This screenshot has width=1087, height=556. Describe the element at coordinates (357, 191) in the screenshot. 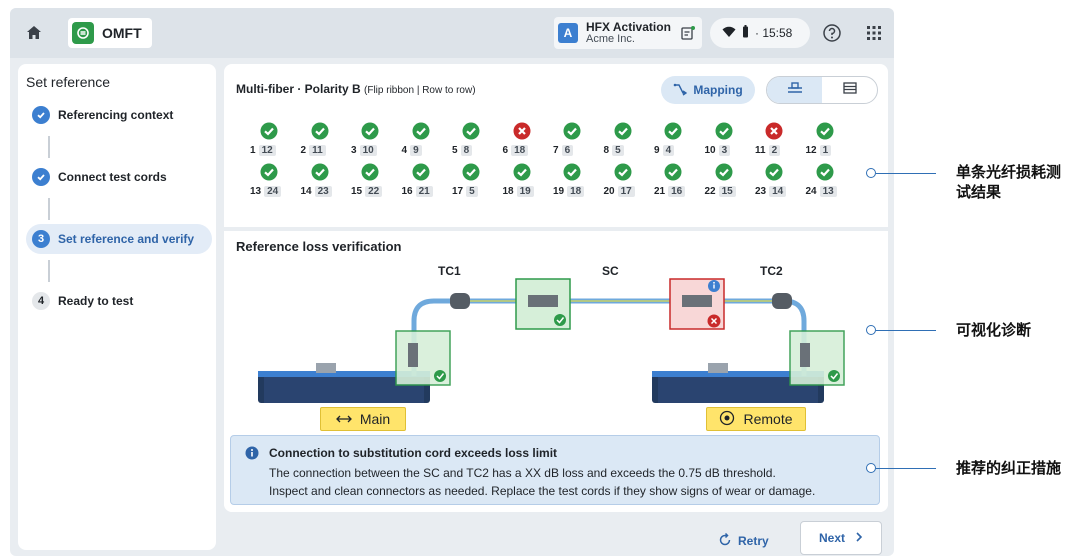

I see `fiber-number: 15` at that location.